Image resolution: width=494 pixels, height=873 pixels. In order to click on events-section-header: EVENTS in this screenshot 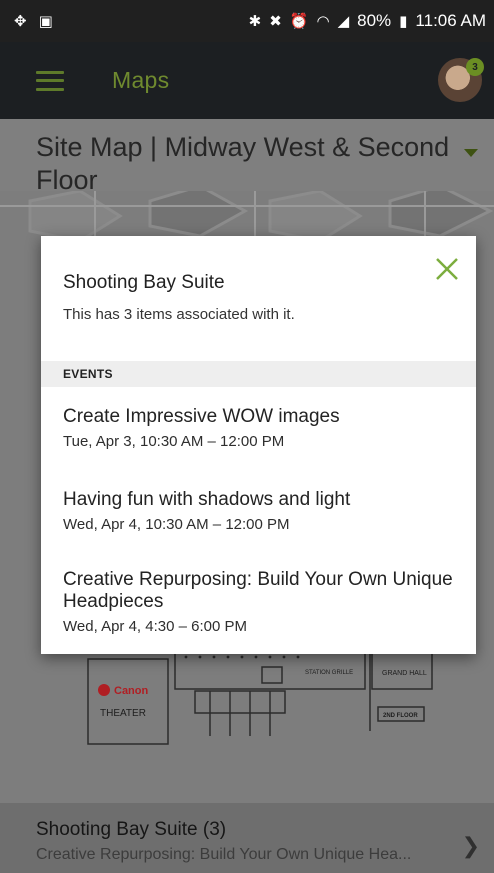, I will do `click(258, 374)`.